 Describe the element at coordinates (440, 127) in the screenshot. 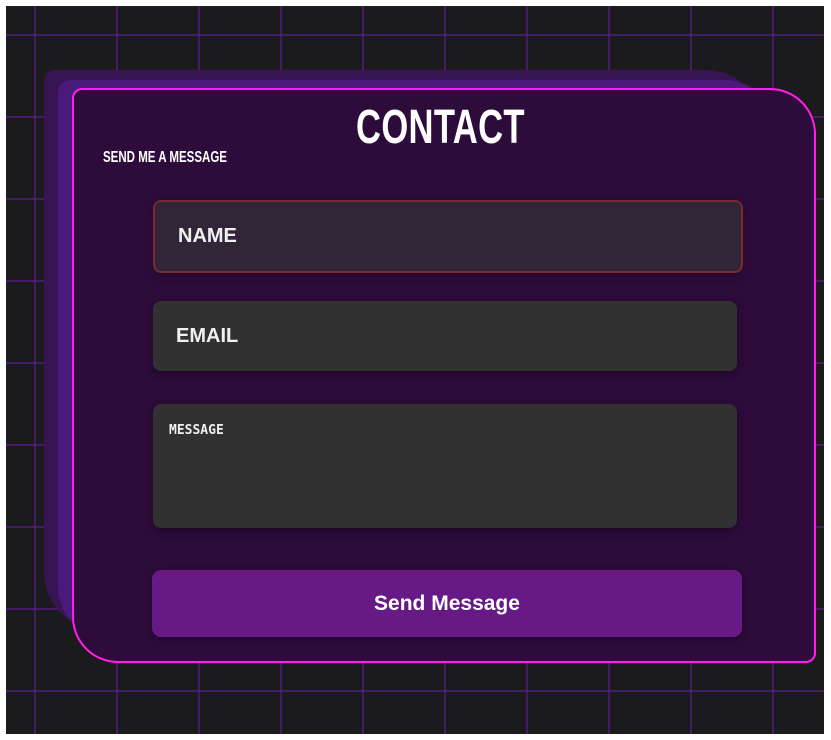

I see `page-title: CONTACT` at that location.